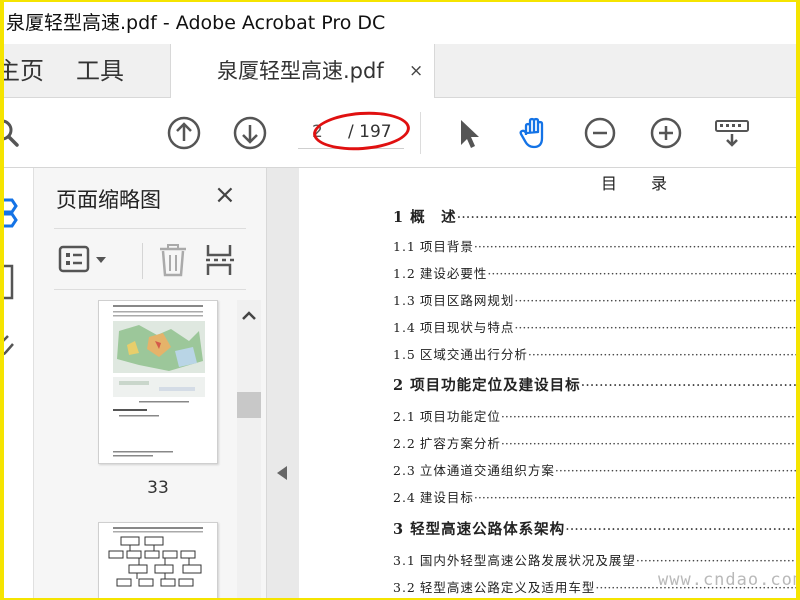 This screenshot has width=800, height=600. Describe the element at coordinates (12, 345) in the screenshot. I see `attachment-icon` at that location.